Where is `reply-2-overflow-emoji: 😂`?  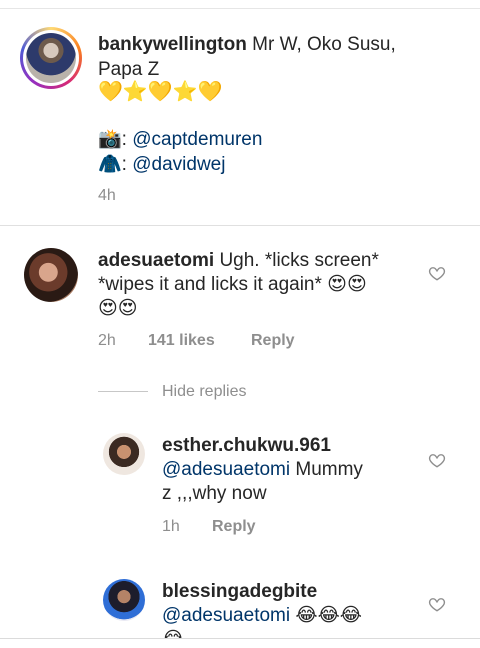 reply-2-overflow-emoji: 😂 is located at coordinates (173, 633).